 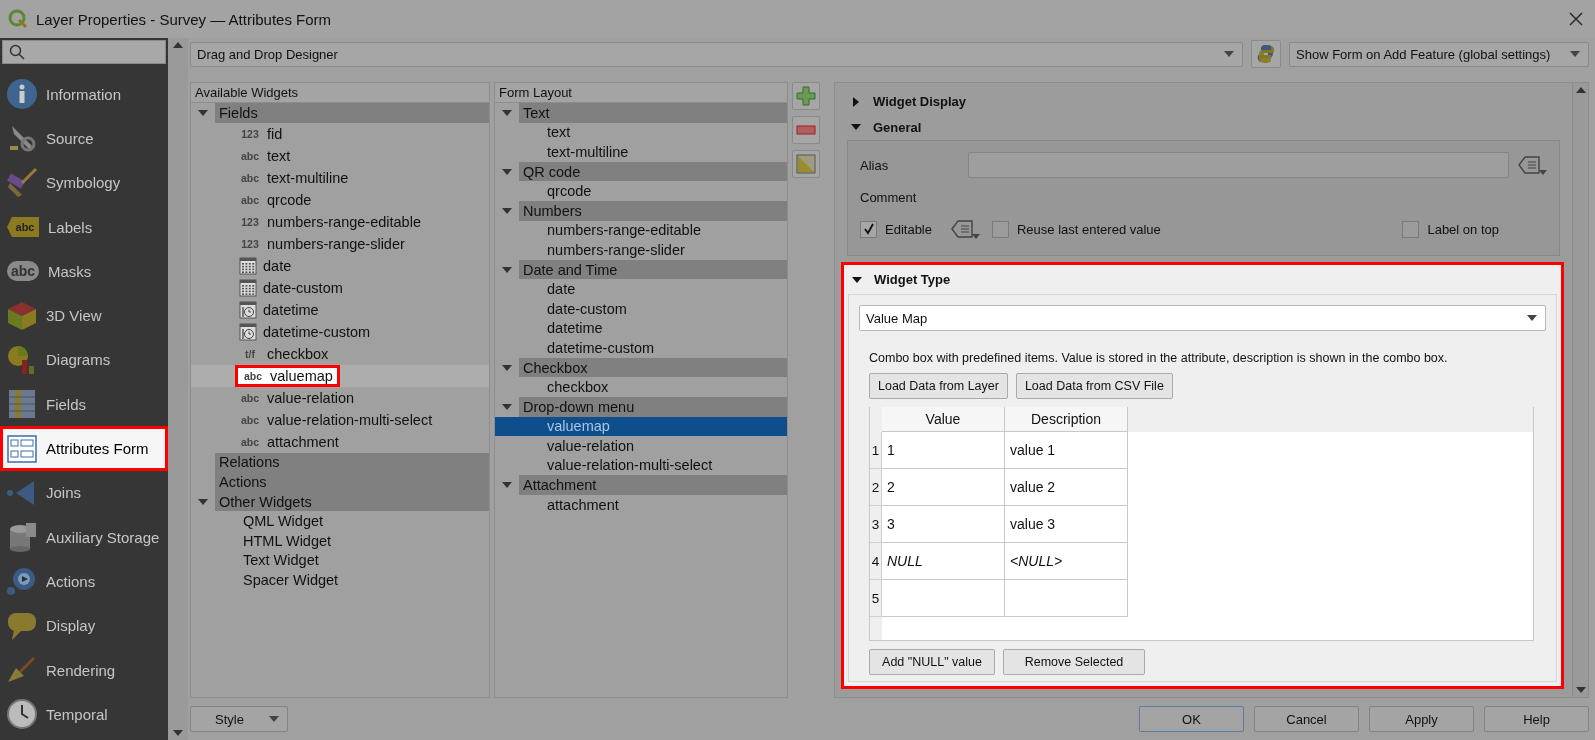 I want to click on table-cell: <NULL>, so click(x=1066, y=561).